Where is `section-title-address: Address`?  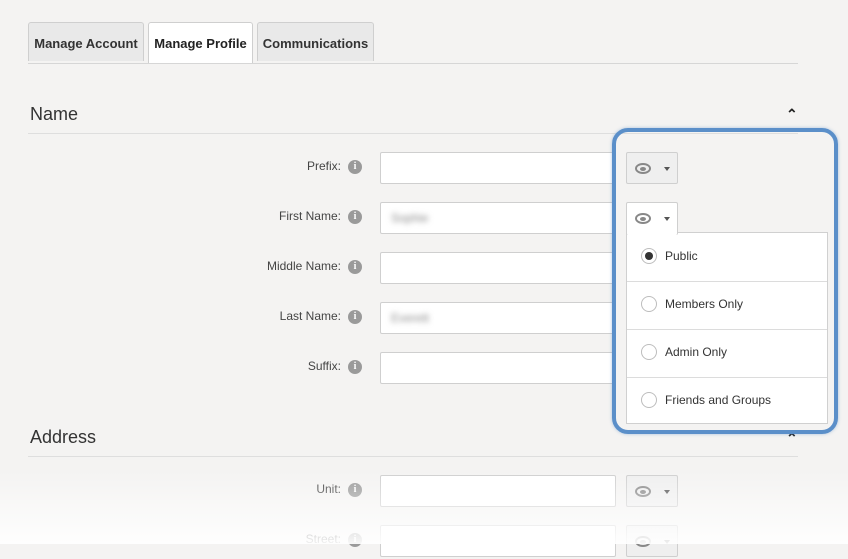
section-title-address: Address is located at coordinates (63, 437).